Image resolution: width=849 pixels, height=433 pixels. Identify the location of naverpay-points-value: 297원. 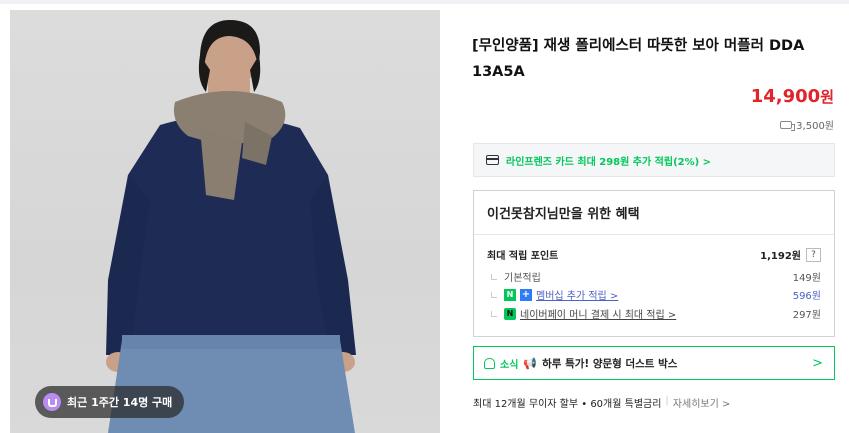
(806, 315).